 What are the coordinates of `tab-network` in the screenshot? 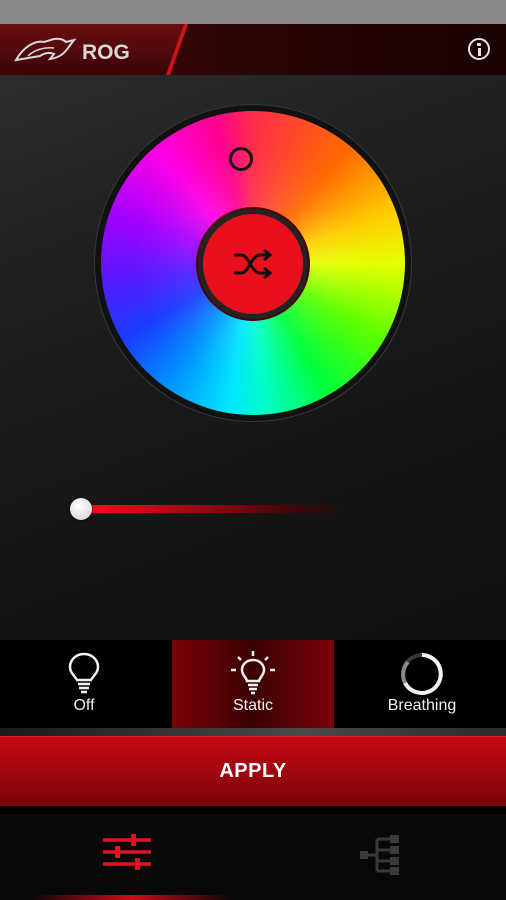 It's located at (379, 857).